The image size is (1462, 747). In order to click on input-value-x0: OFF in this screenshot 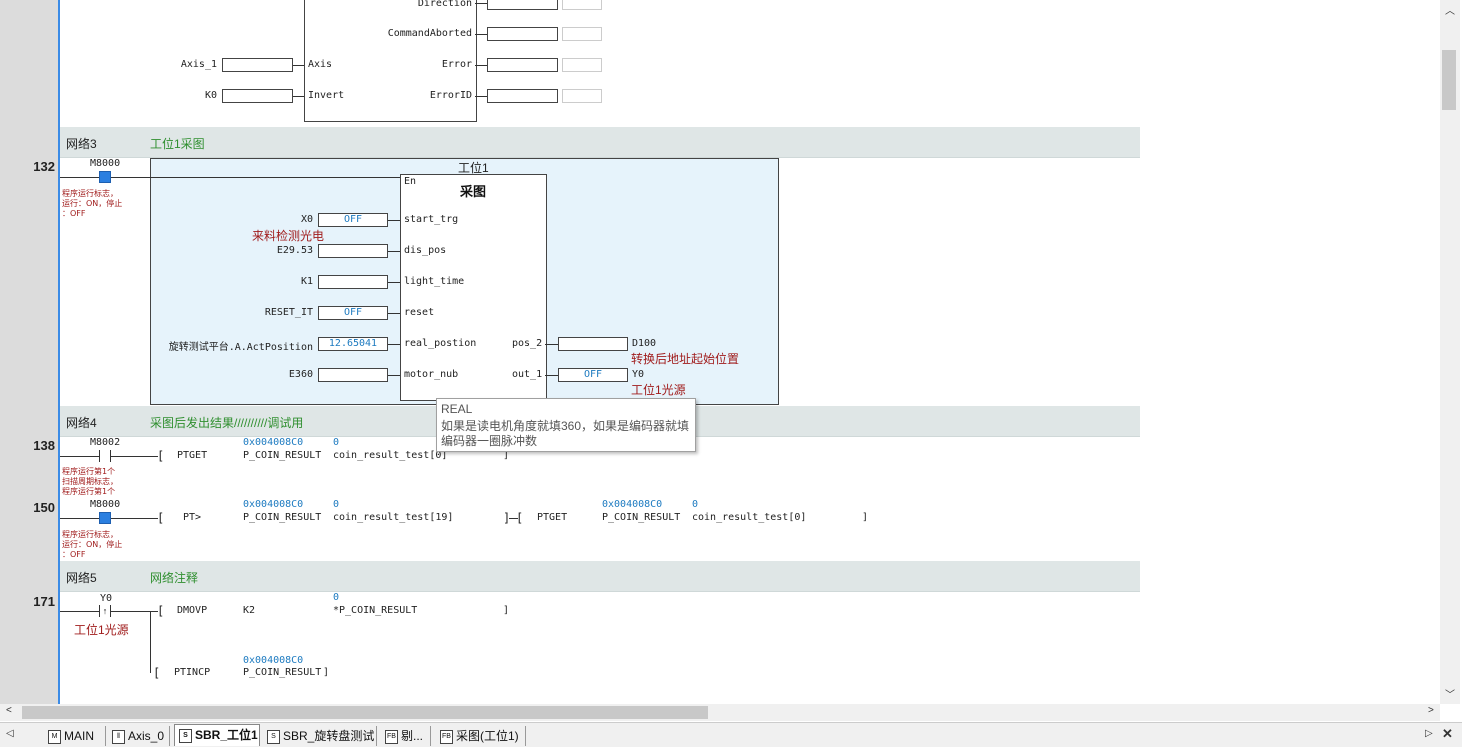, I will do `click(353, 220)`.